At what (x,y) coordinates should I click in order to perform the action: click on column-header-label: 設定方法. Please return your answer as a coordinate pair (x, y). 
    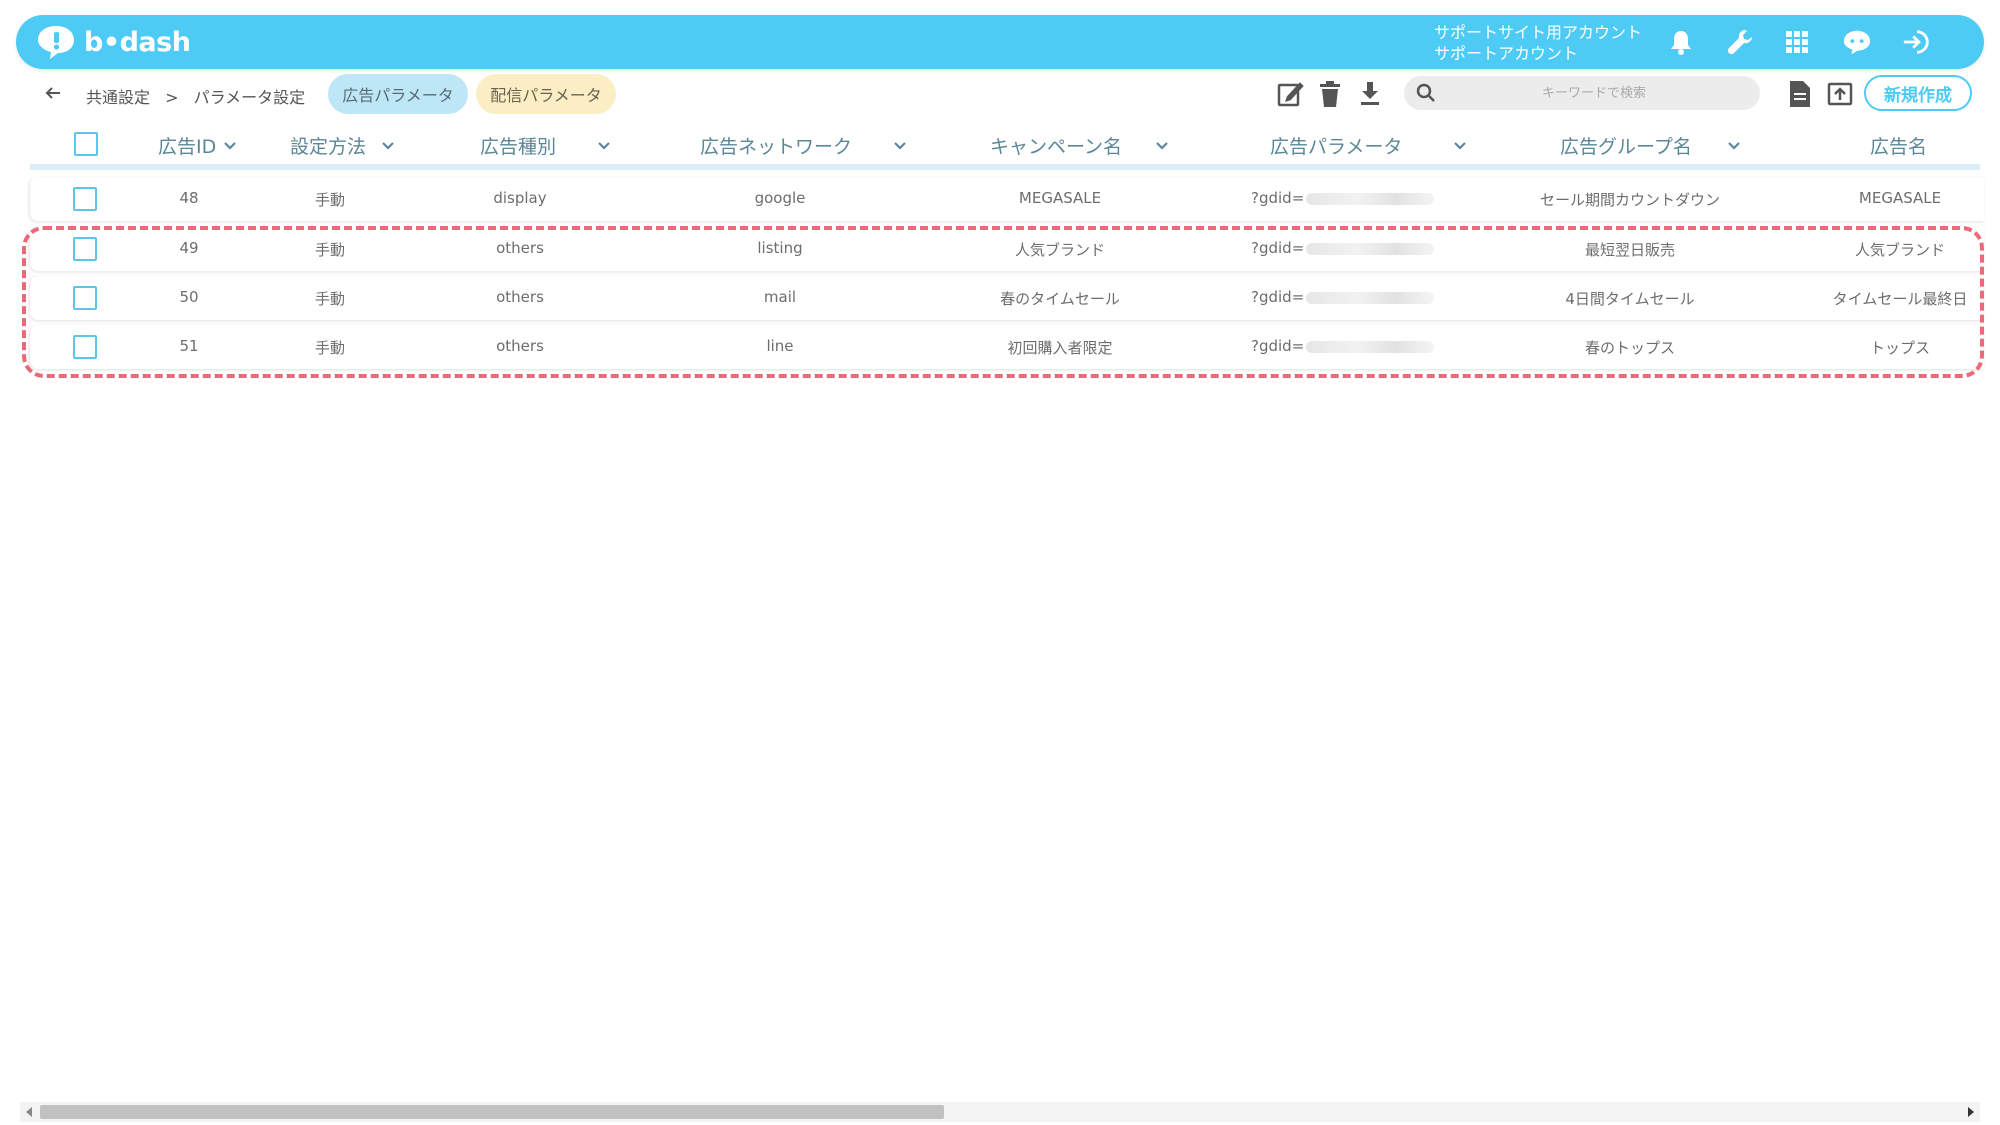
    Looking at the image, I should click on (328, 147).